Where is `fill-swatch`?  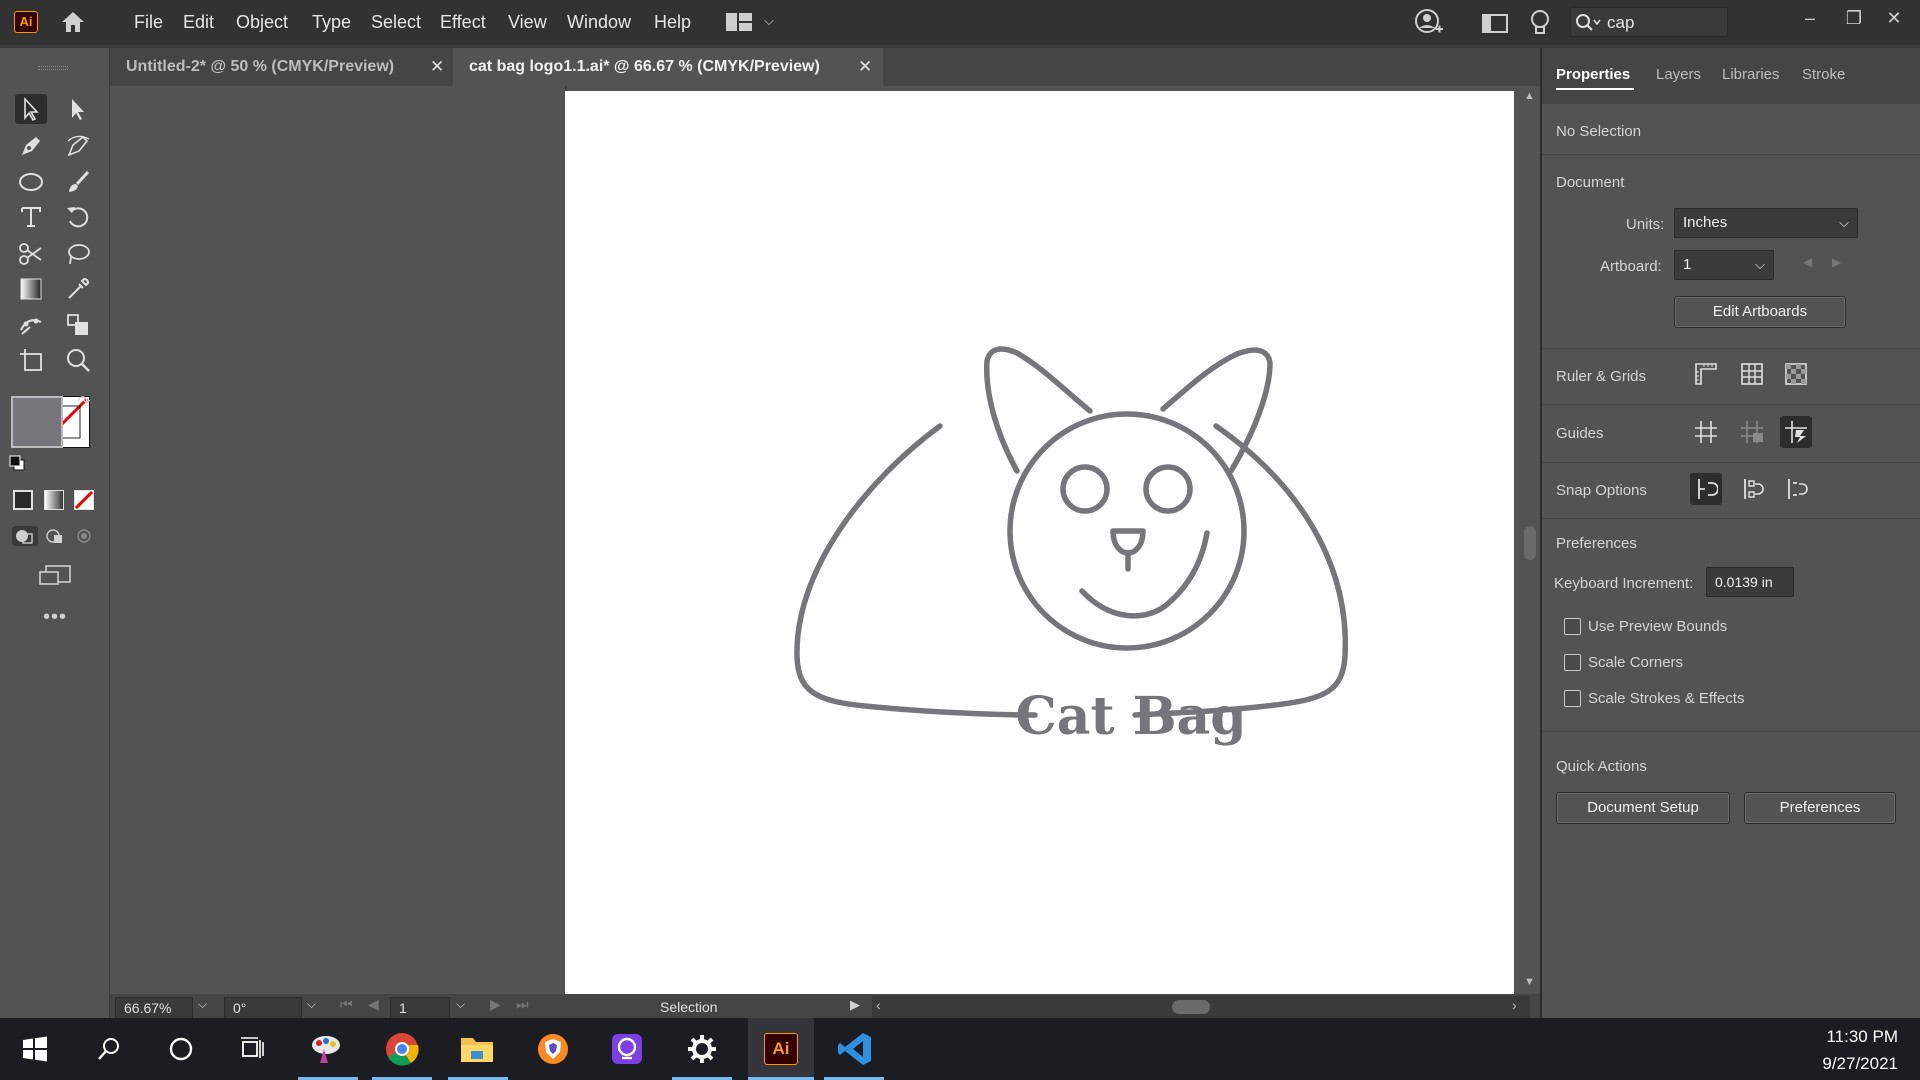
fill-swatch is located at coordinates (37, 422).